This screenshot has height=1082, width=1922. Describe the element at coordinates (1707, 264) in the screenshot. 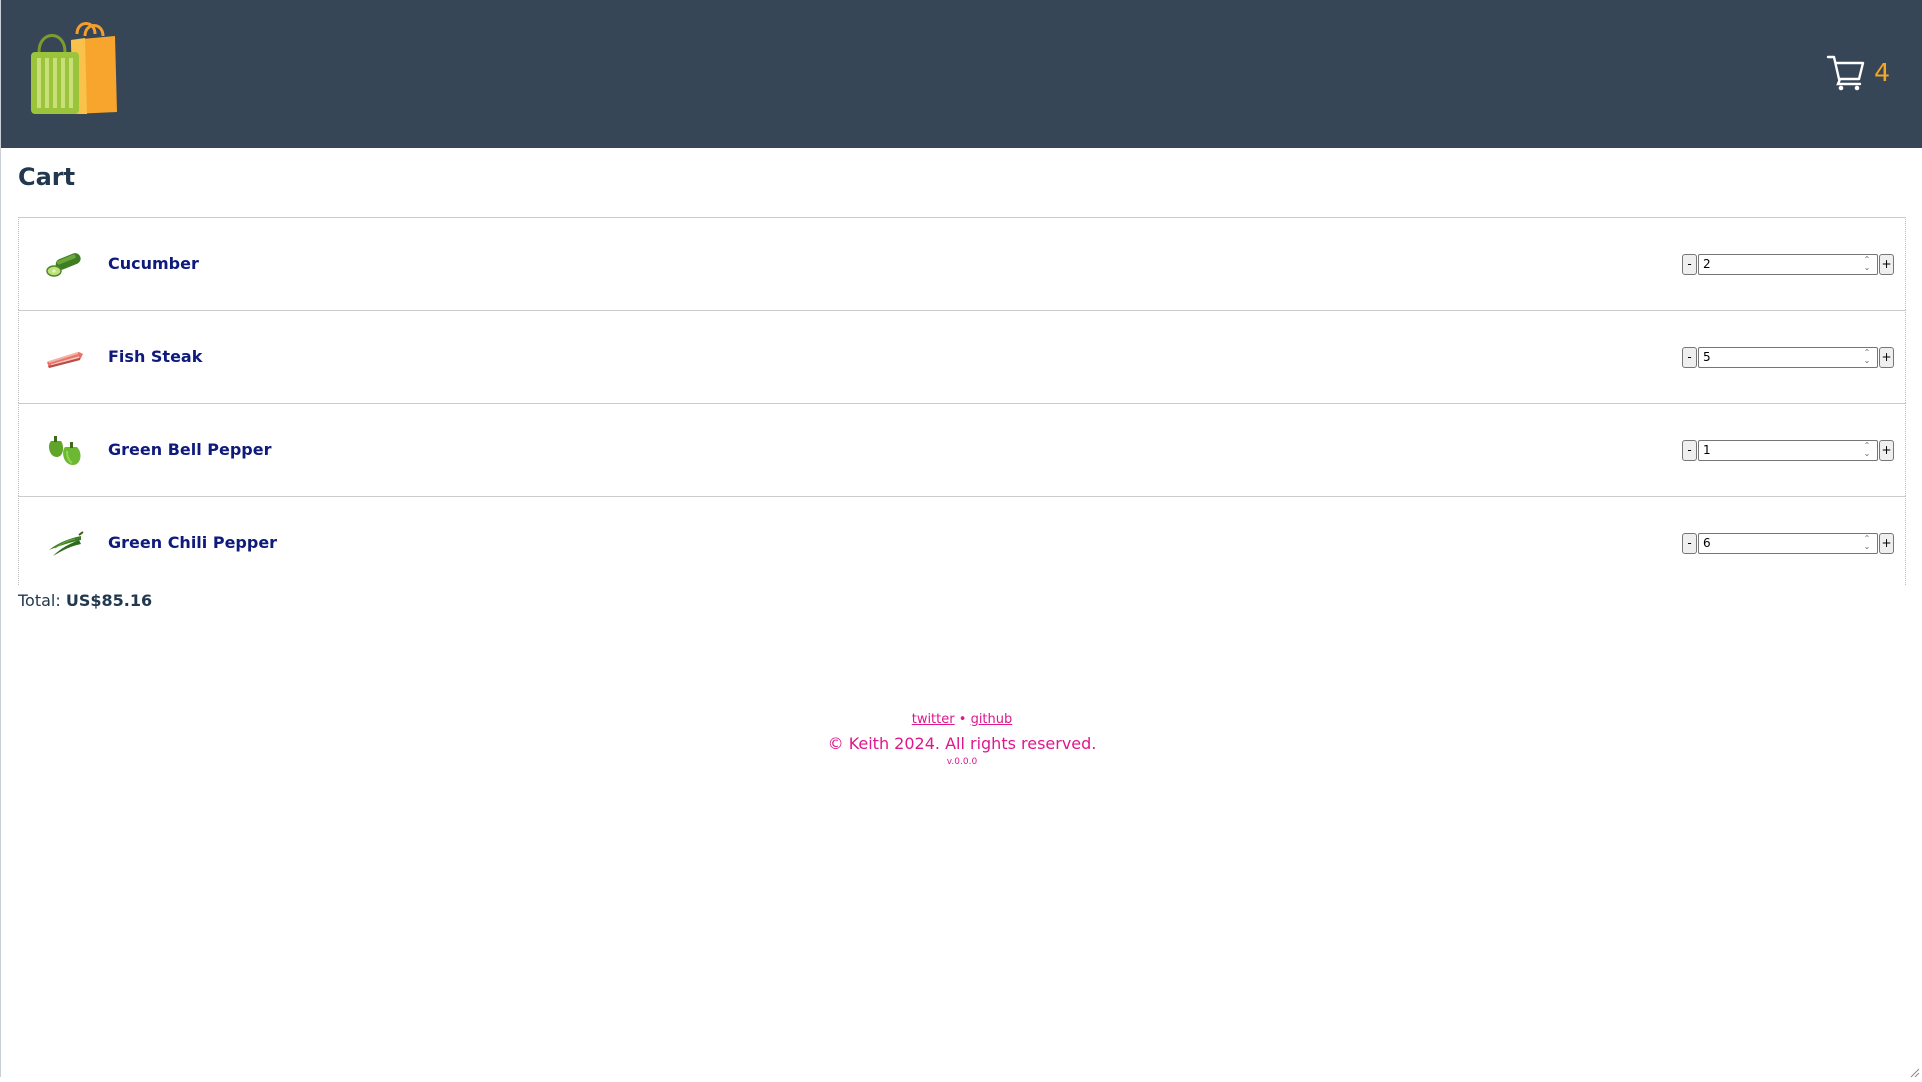

I see `quantity-value: 2` at that location.